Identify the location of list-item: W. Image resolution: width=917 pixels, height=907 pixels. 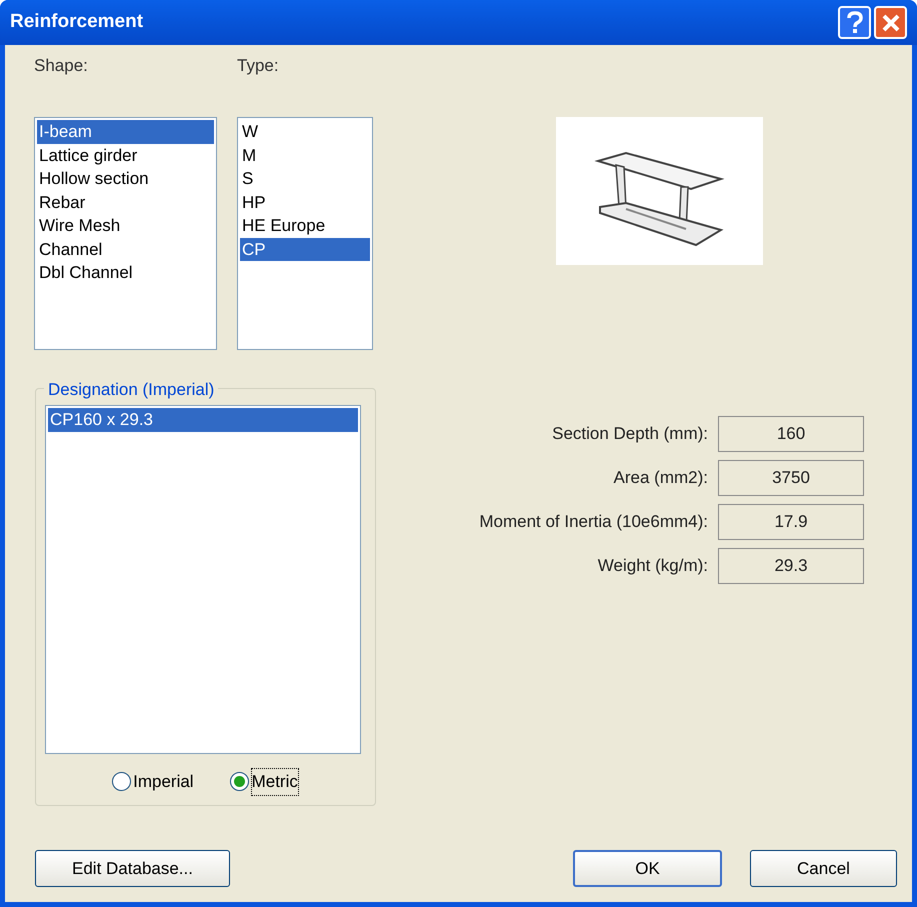
(305, 132).